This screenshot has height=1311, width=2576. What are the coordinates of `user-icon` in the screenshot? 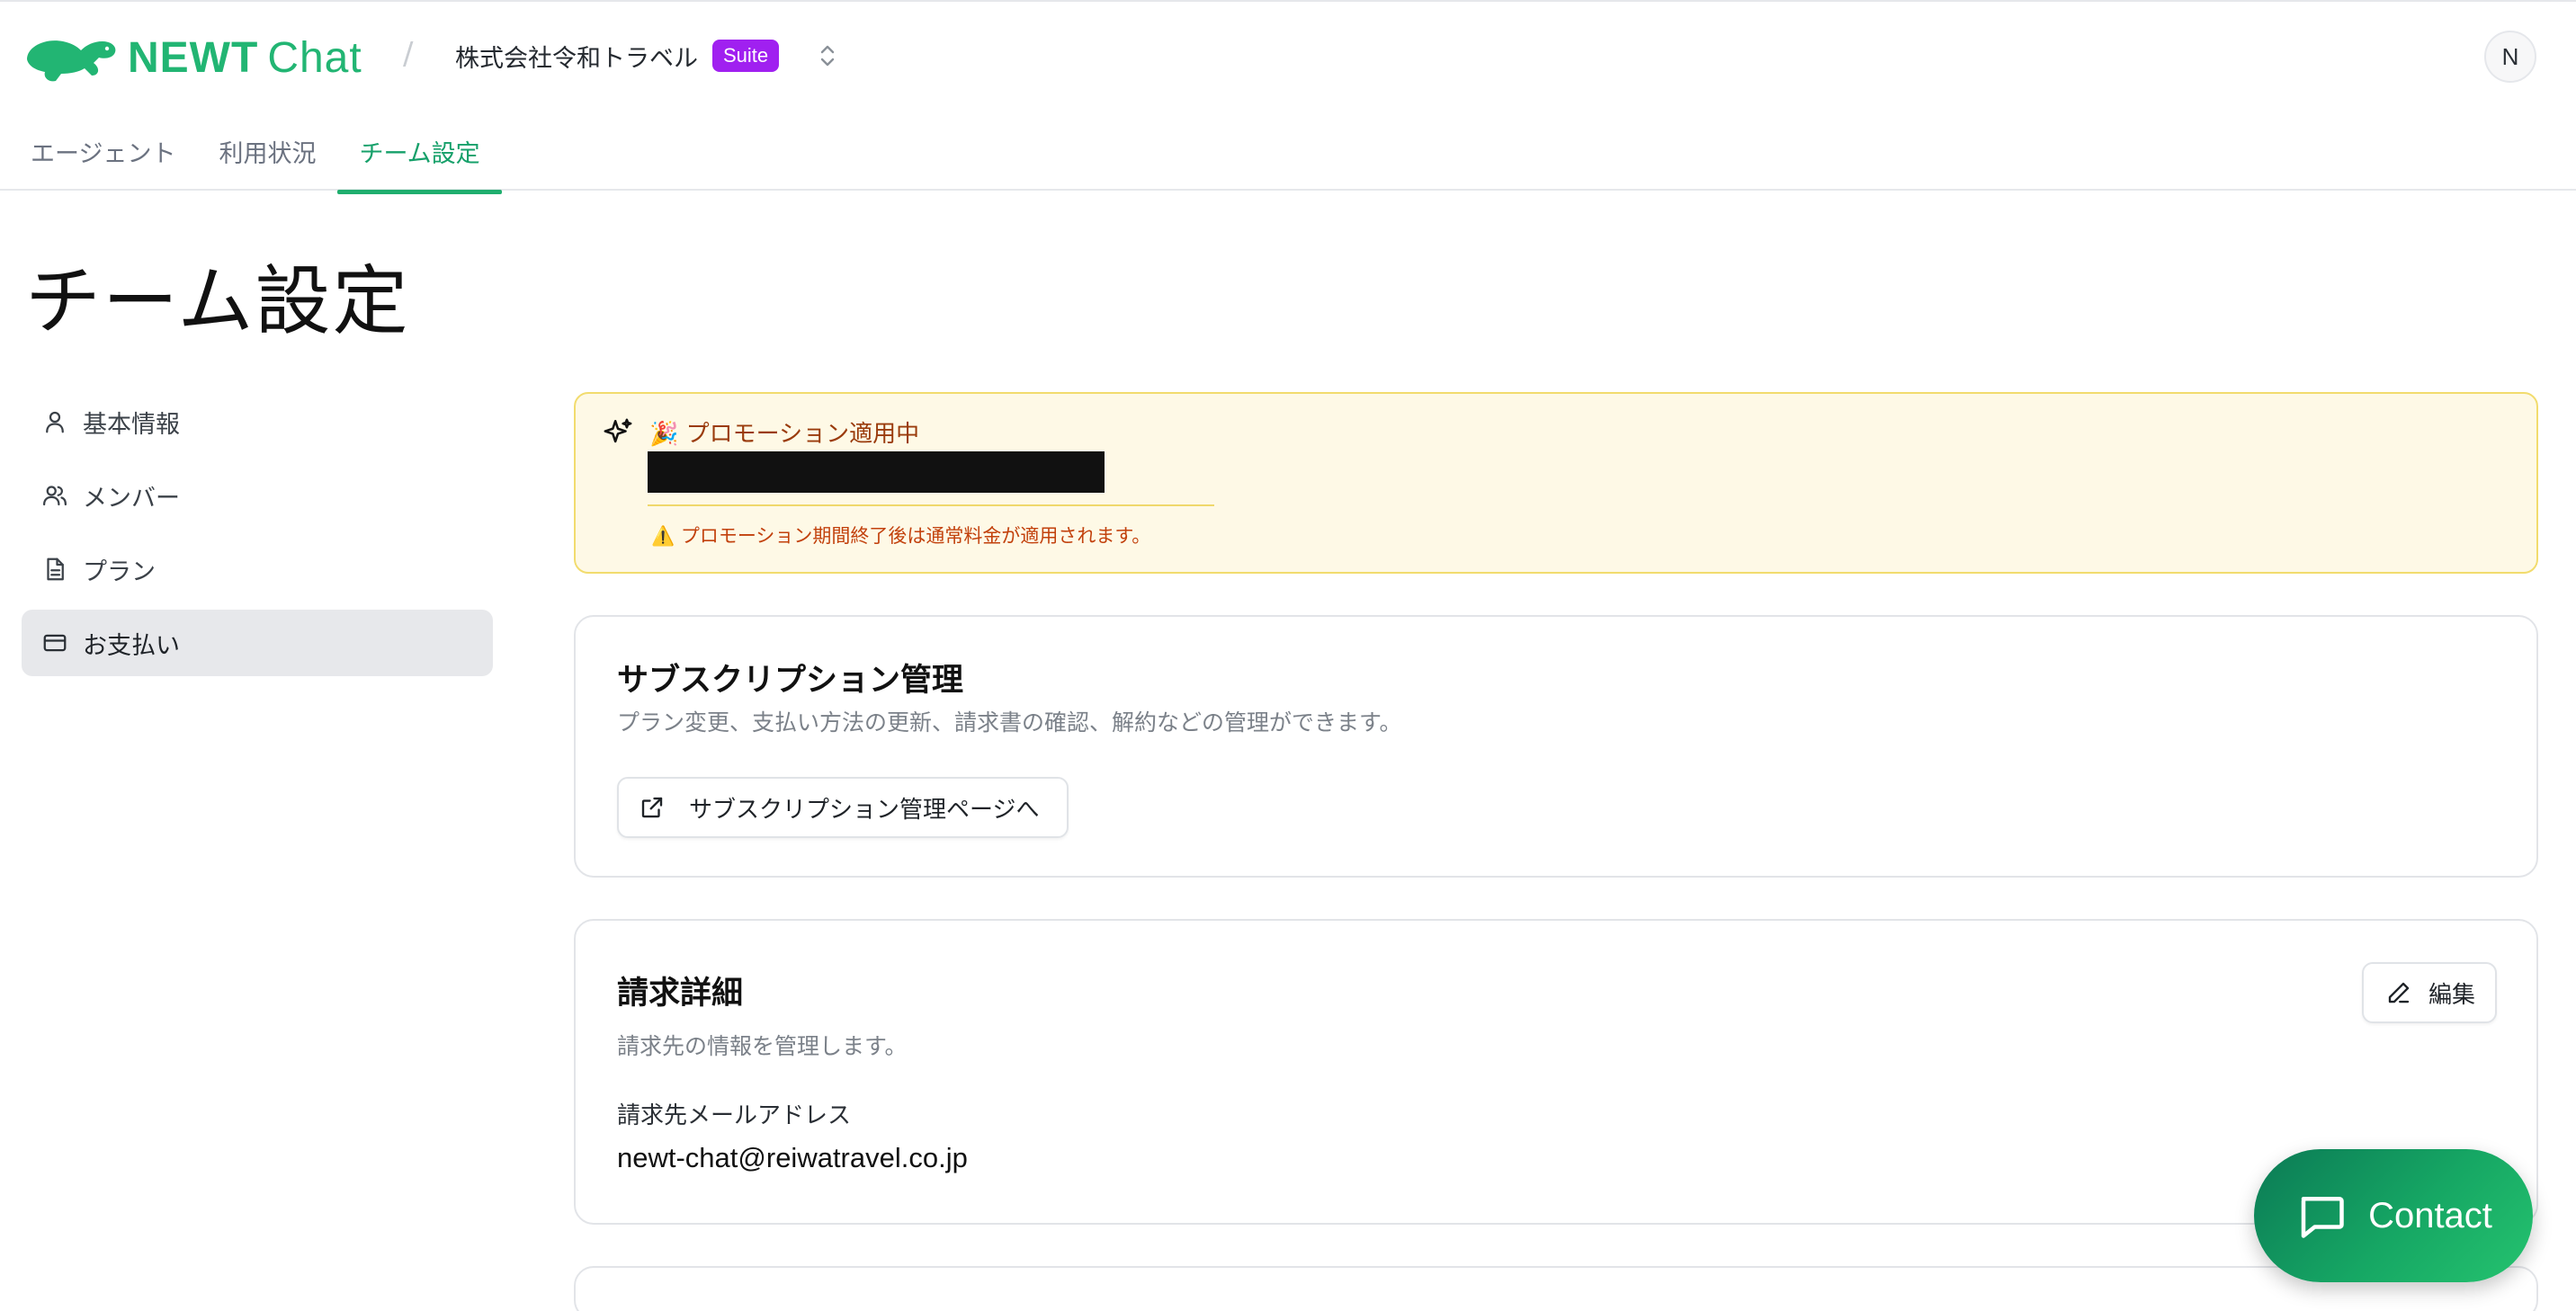 It's located at (55, 422).